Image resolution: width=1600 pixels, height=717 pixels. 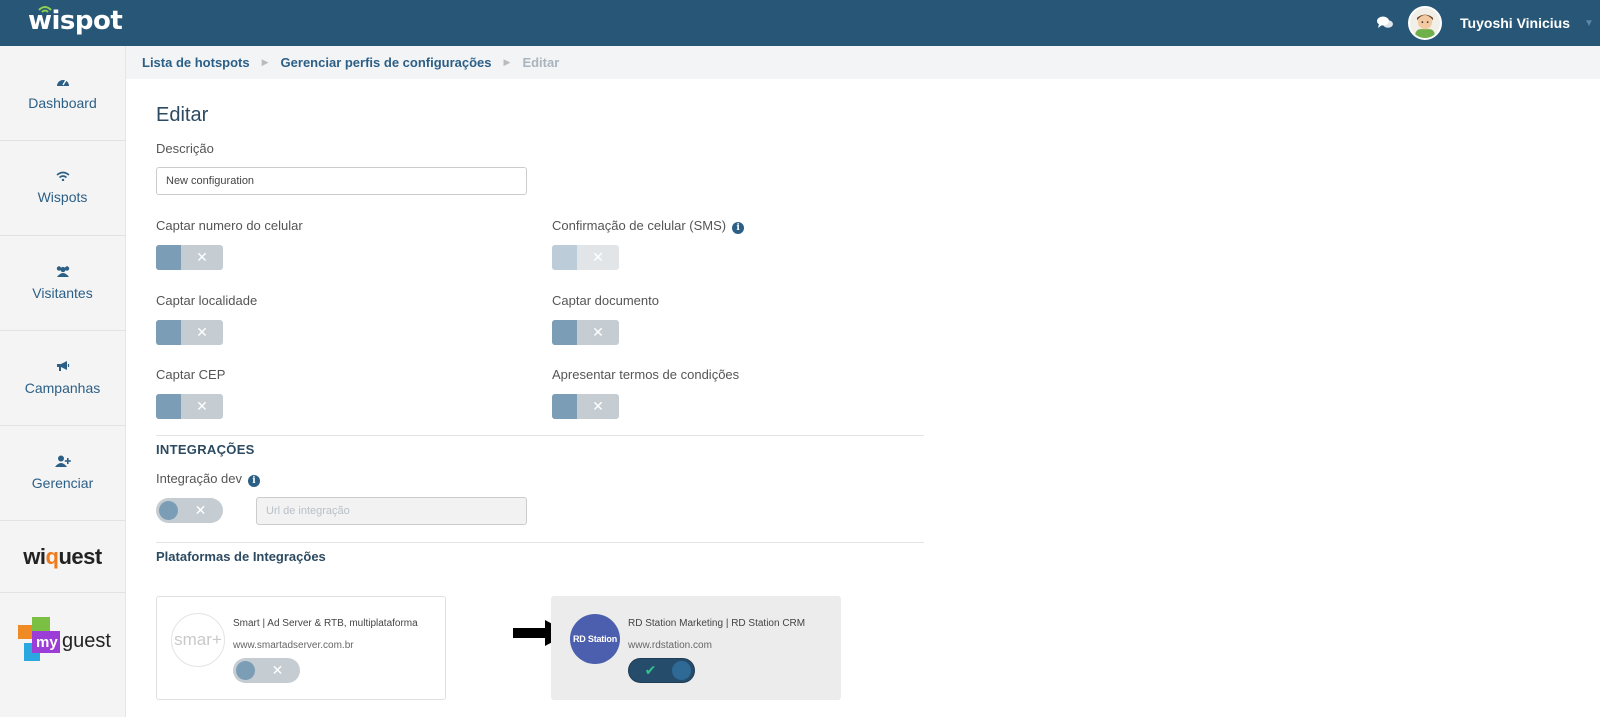 I want to click on breadcrumb-hotspots: Lista de hotspots, so click(x=196, y=62).